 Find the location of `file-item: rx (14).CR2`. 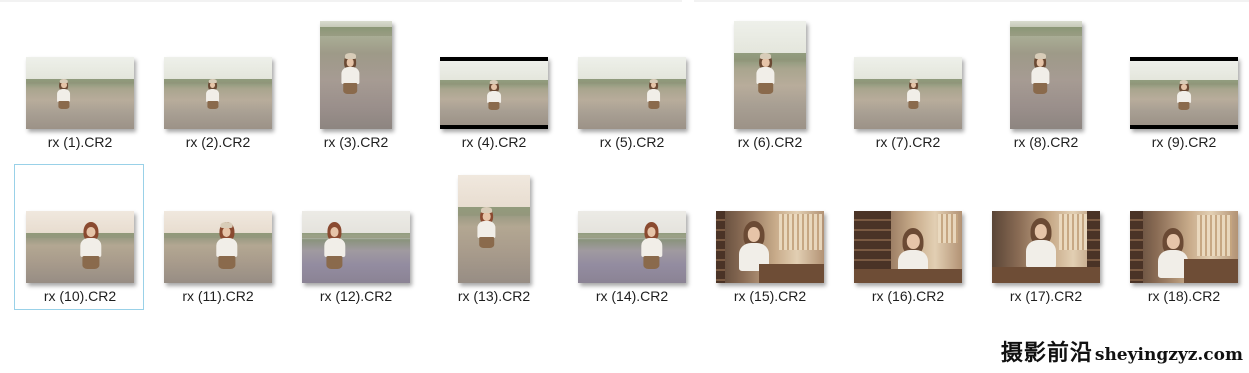

file-item: rx (14).CR2 is located at coordinates (631, 237).